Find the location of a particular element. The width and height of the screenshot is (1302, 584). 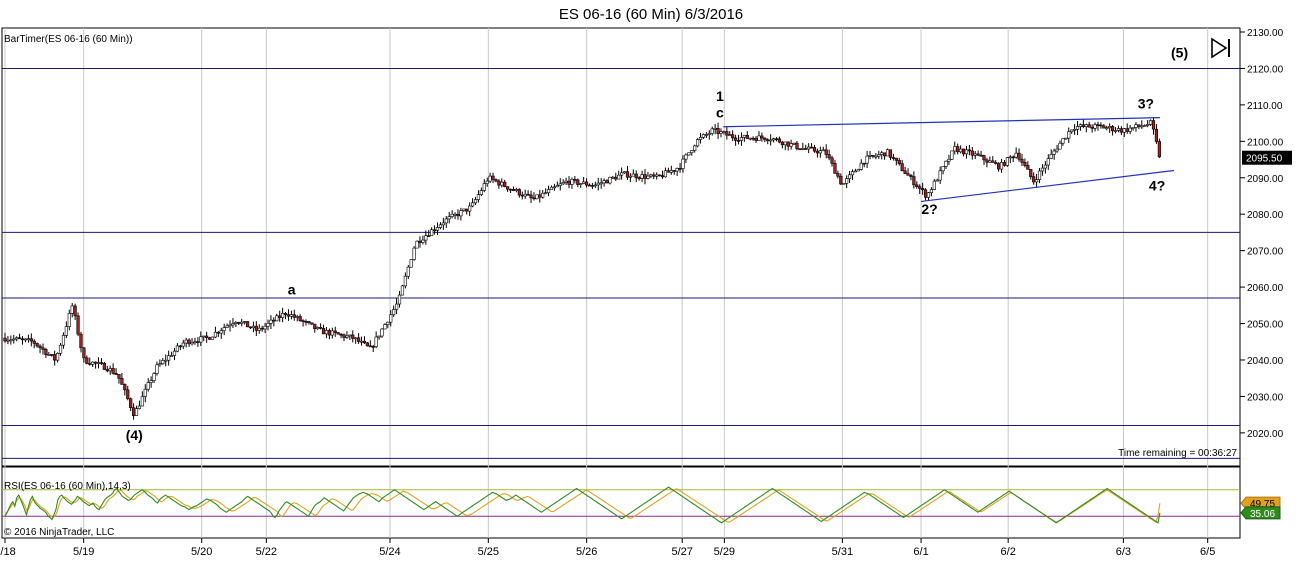

x-tick-label: 5/18 is located at coordinates (8, 552).